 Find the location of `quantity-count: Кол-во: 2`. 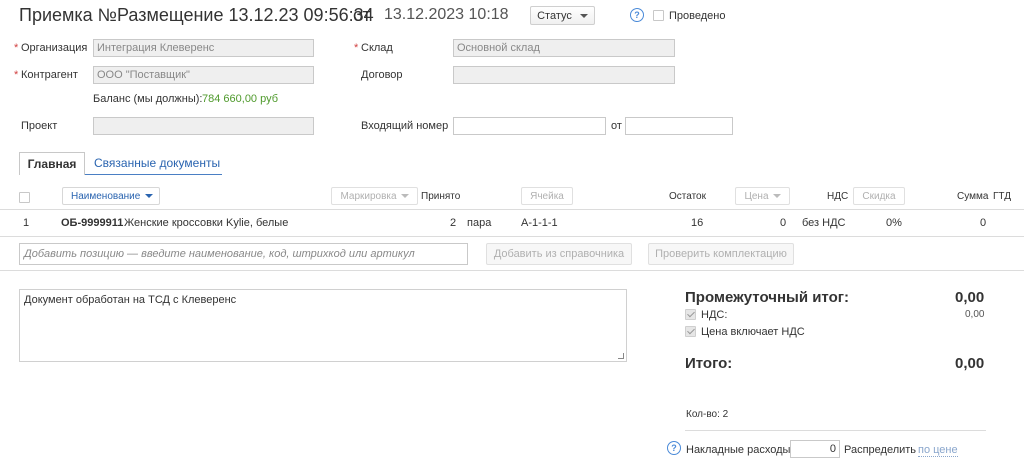

quantity-count: Кол-во: 2 is located at coordinates (707, 414).